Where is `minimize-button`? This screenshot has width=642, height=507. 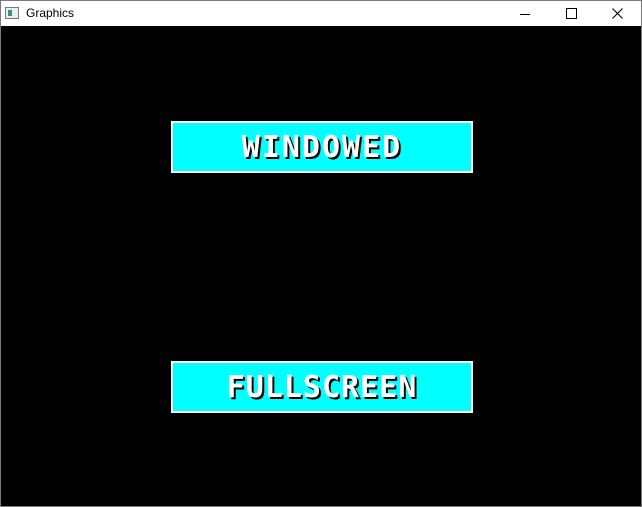 minimize-button is located at coordinates (526, 13).